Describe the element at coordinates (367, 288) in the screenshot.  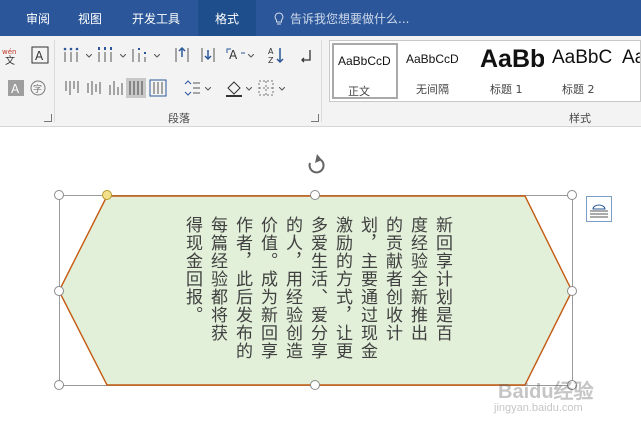
I see `text-column: 划，主要通过现金` at that location.